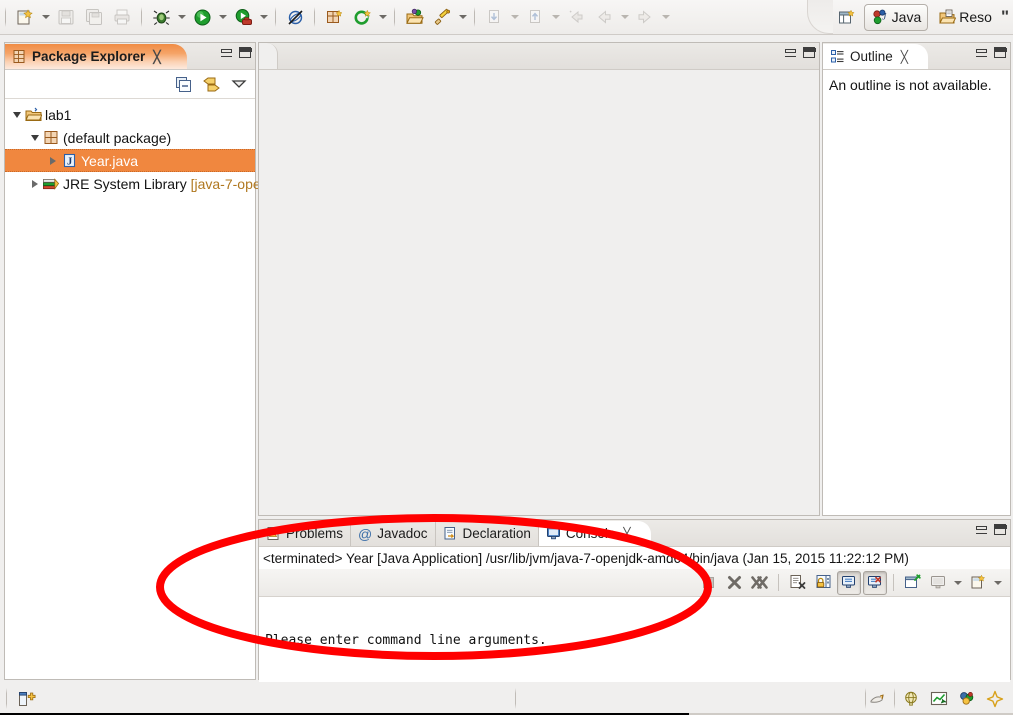  I want to click on console-icon, so click(553, 533).